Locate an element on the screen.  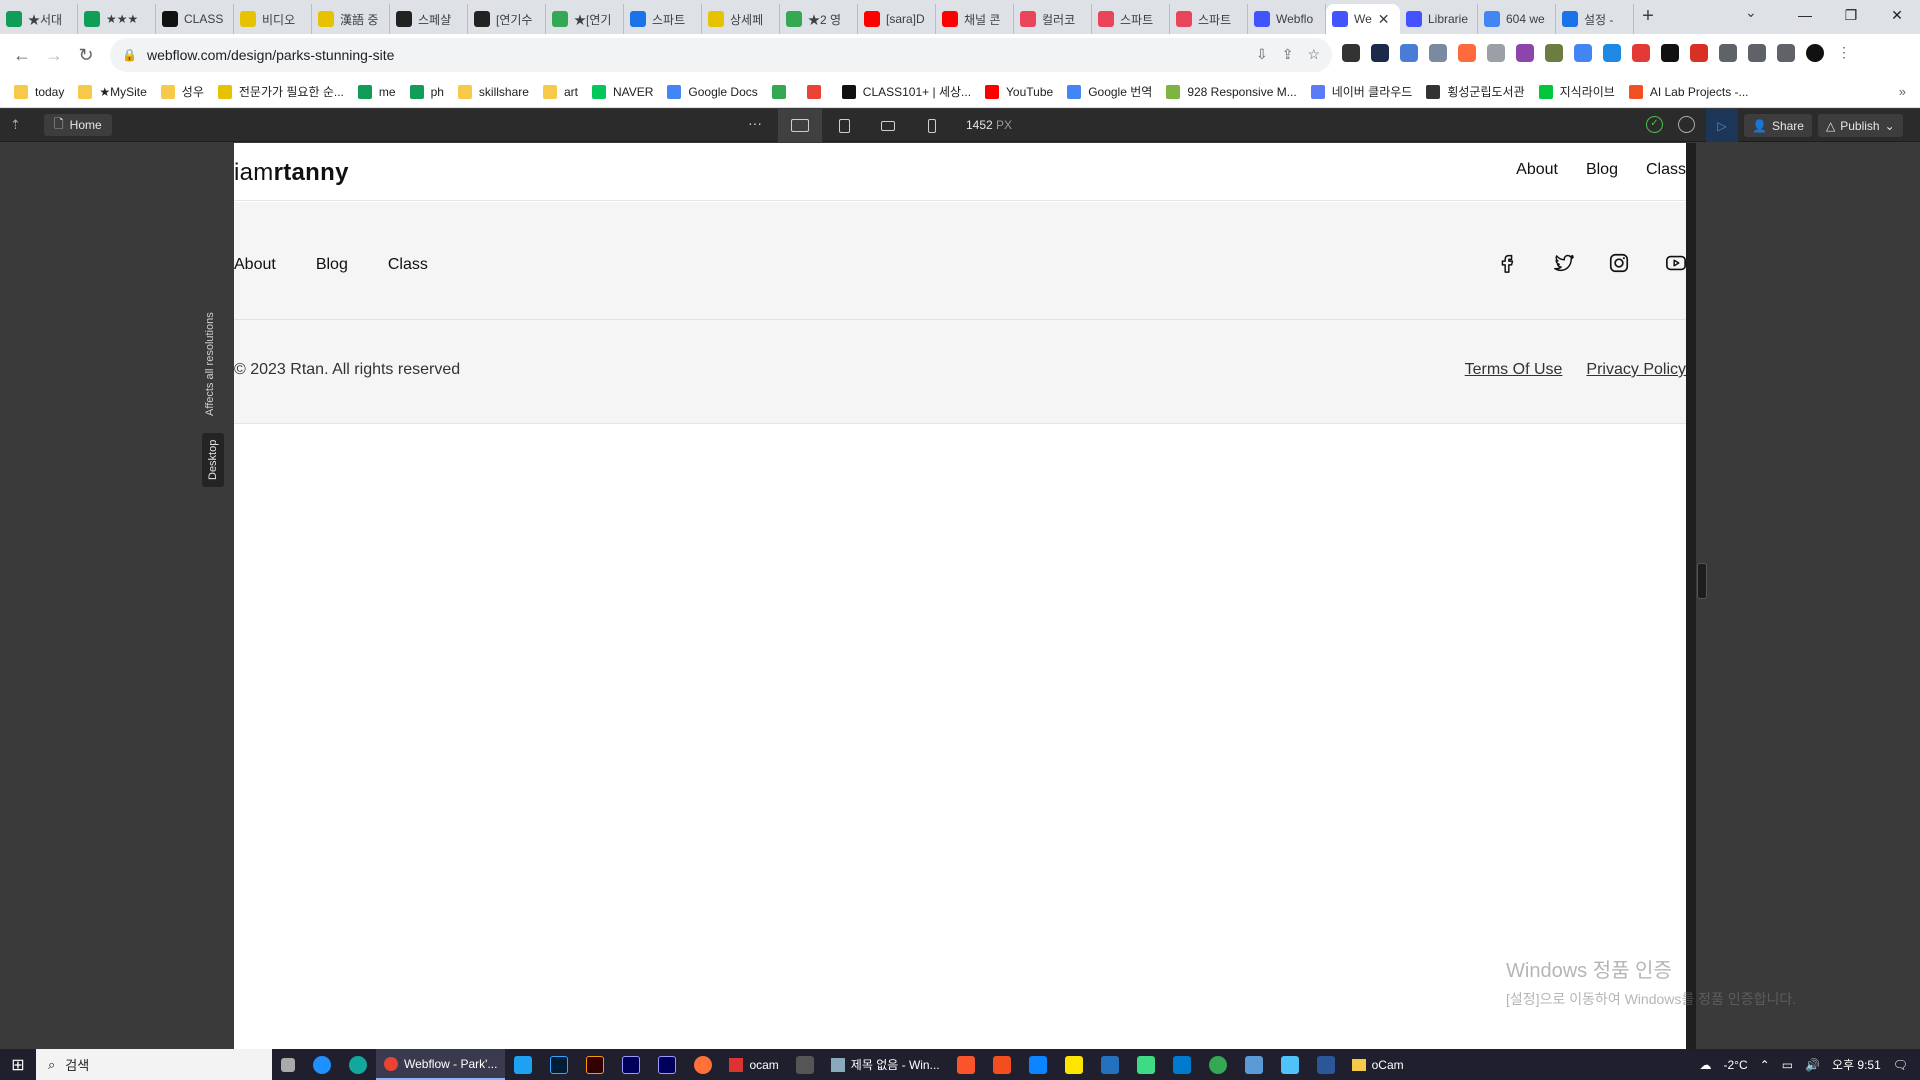
word-icon is located at coordinates (1325, 1064).